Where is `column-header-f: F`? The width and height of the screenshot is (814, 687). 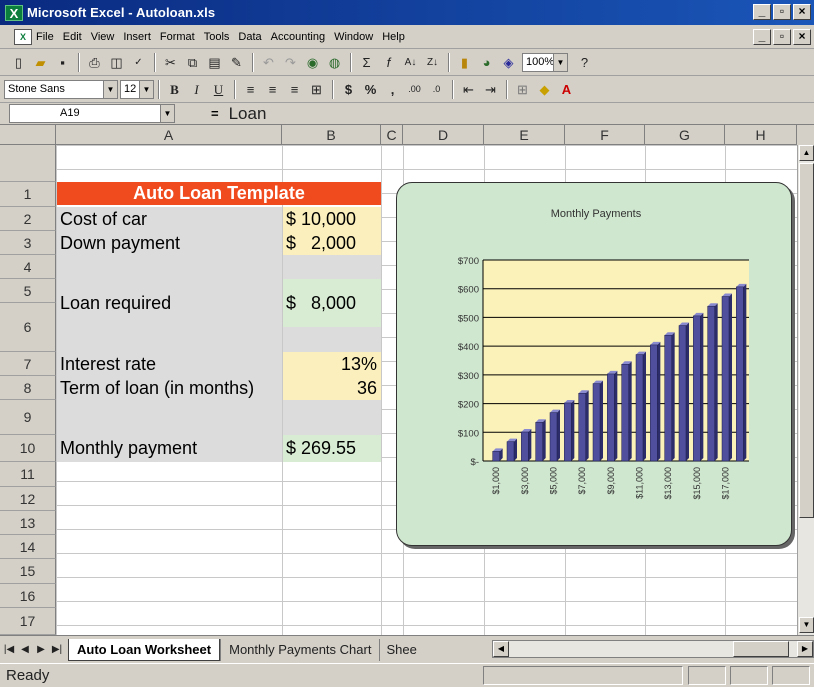
column-header-f: F is located at coordinates (605, 135).